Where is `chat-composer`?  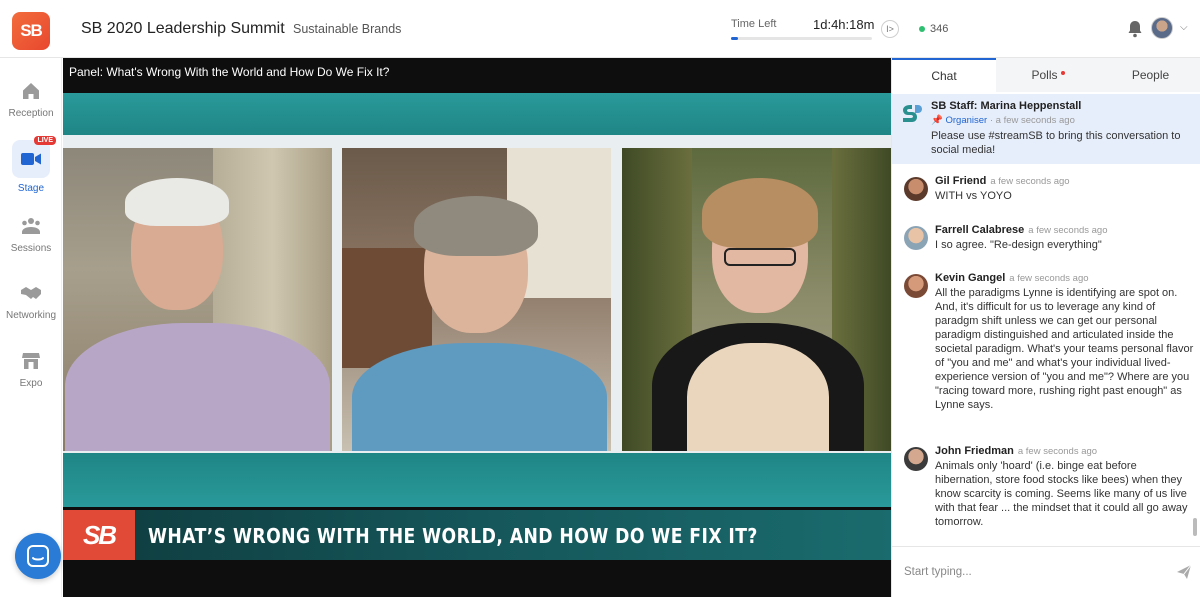
chat-composer is located at coordinates (1046, 571).